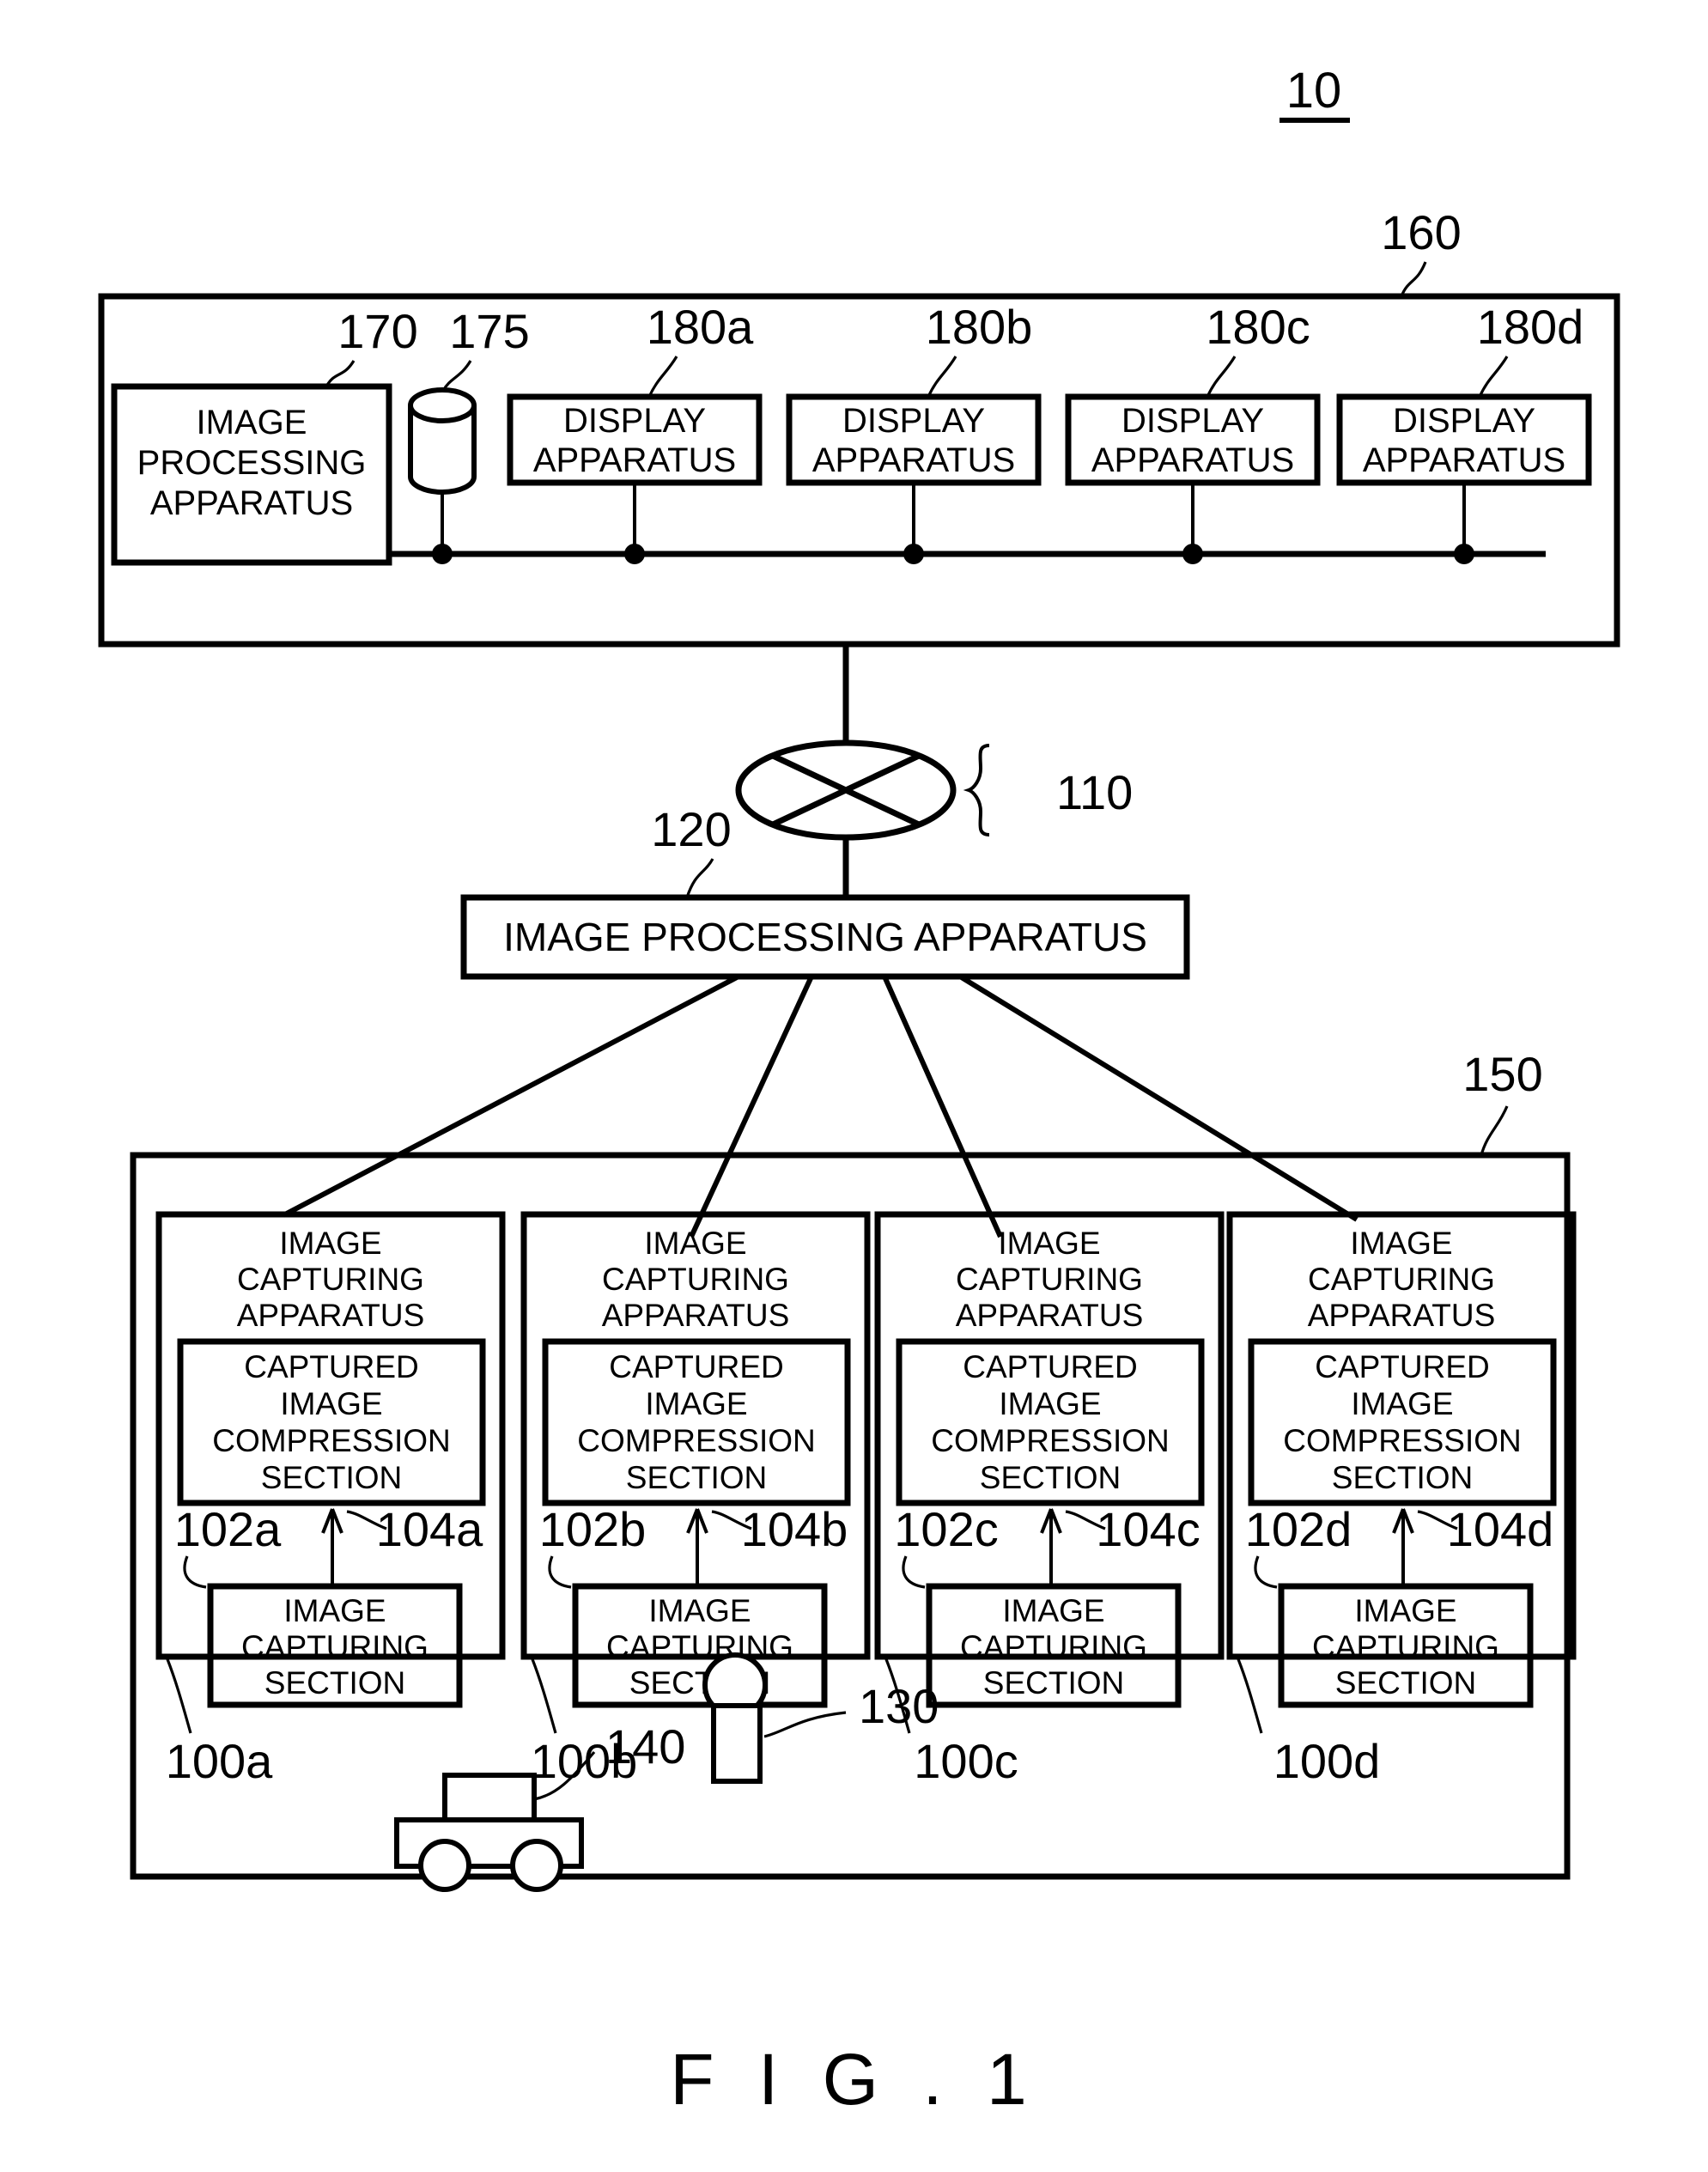 This screenshot has height=2172, width=1708. What do you see at coordinates (1464, 554) in the screenshot?
I see `bus-node-180d` at bounding box center [1464, 554].